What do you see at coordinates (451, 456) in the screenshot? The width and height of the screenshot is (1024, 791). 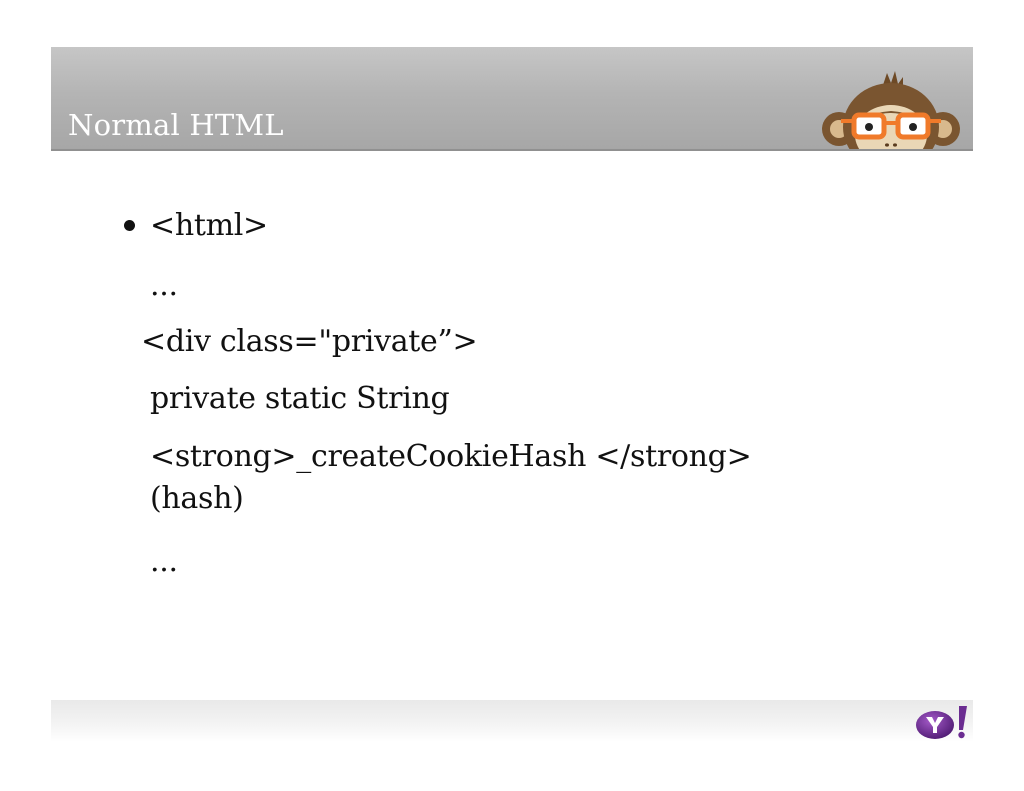 I see `code-line-5: <strong>_createCookieHash </strong>` at bounding box center [451, 456].